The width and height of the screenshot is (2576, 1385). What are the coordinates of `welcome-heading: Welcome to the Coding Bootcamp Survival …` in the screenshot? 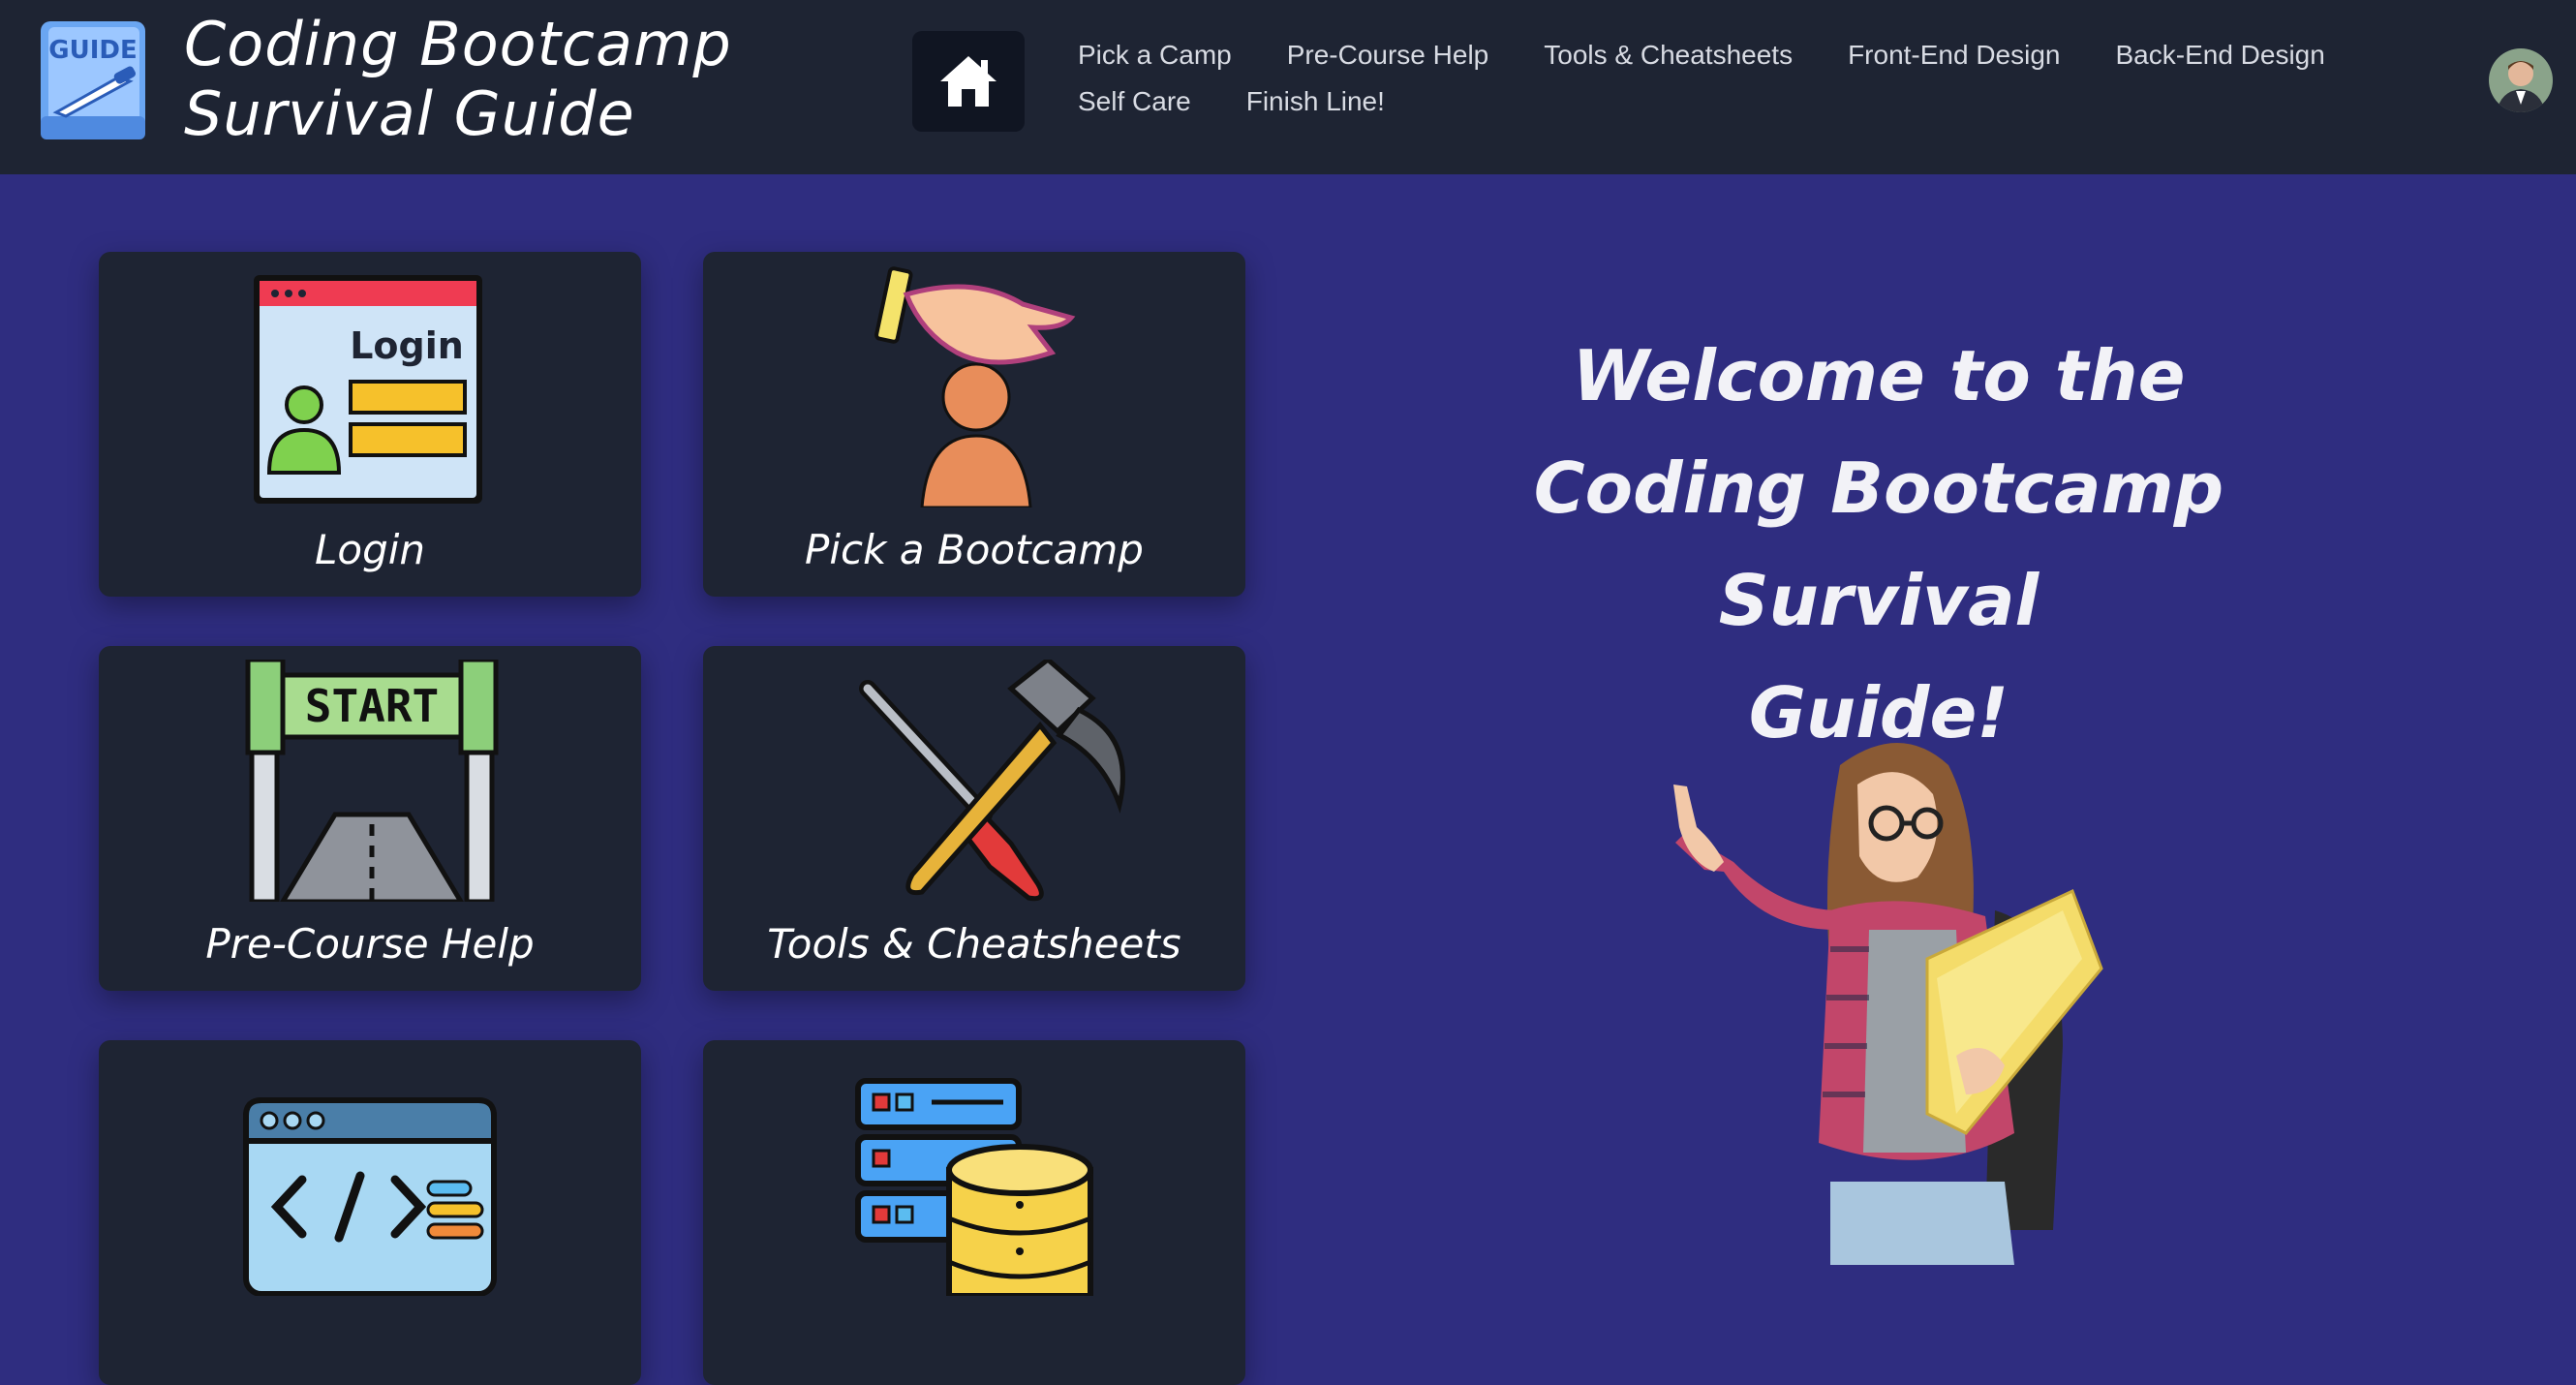 It's located at (1879, 544).